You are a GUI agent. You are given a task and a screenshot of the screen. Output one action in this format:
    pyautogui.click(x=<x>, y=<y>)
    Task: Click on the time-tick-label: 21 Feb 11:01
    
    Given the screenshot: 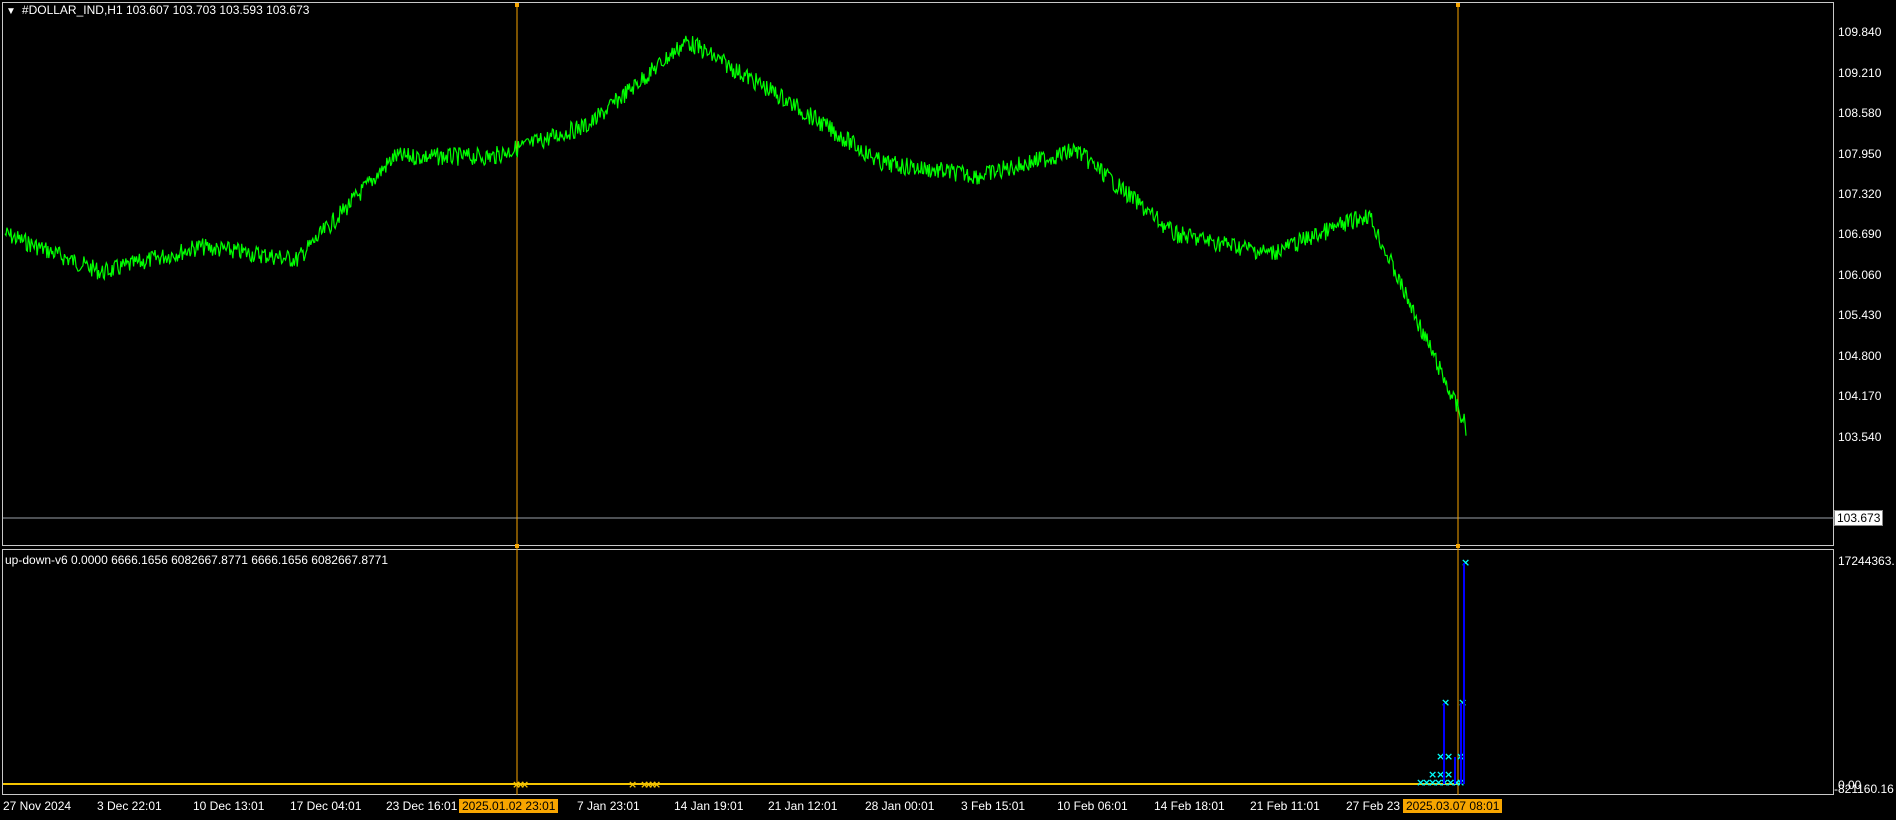 What is the action you would take?
    pyautogui.click(x=1285, y=806)
    